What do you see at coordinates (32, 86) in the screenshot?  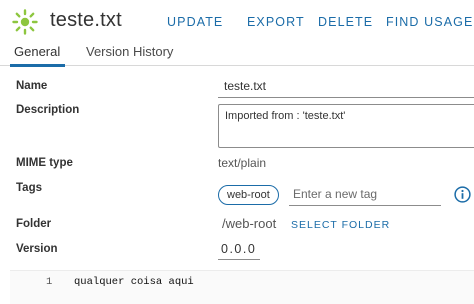 I see `name-label: Name` at bounding box center [32, 86].